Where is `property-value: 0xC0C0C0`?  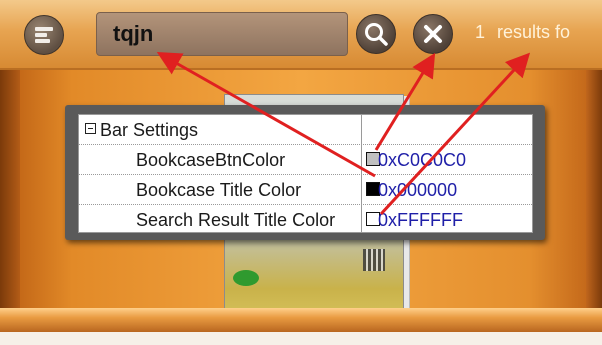
property-value: 0xC0C0C0 is located at coordinates (422, 160).